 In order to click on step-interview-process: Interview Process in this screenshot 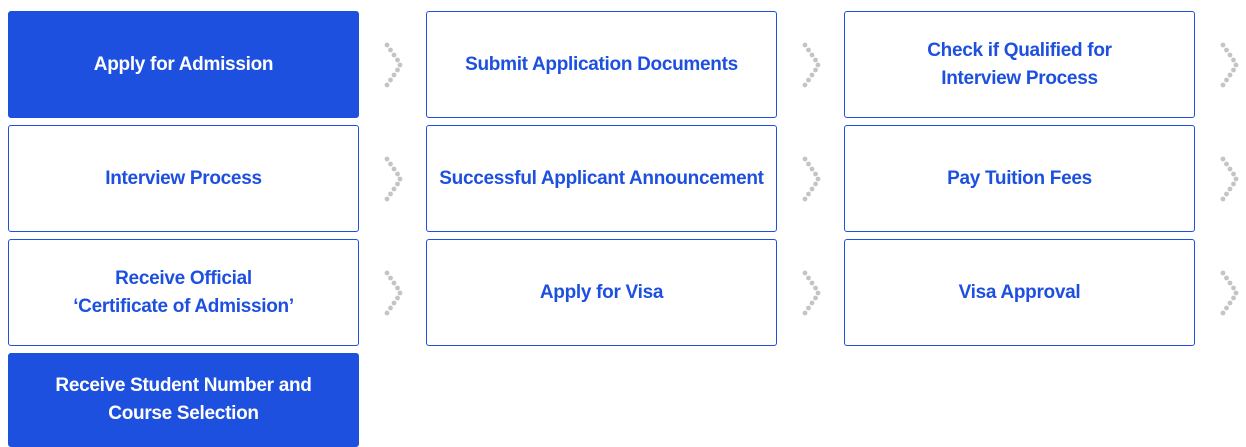, I will do `click(183, 178)`.